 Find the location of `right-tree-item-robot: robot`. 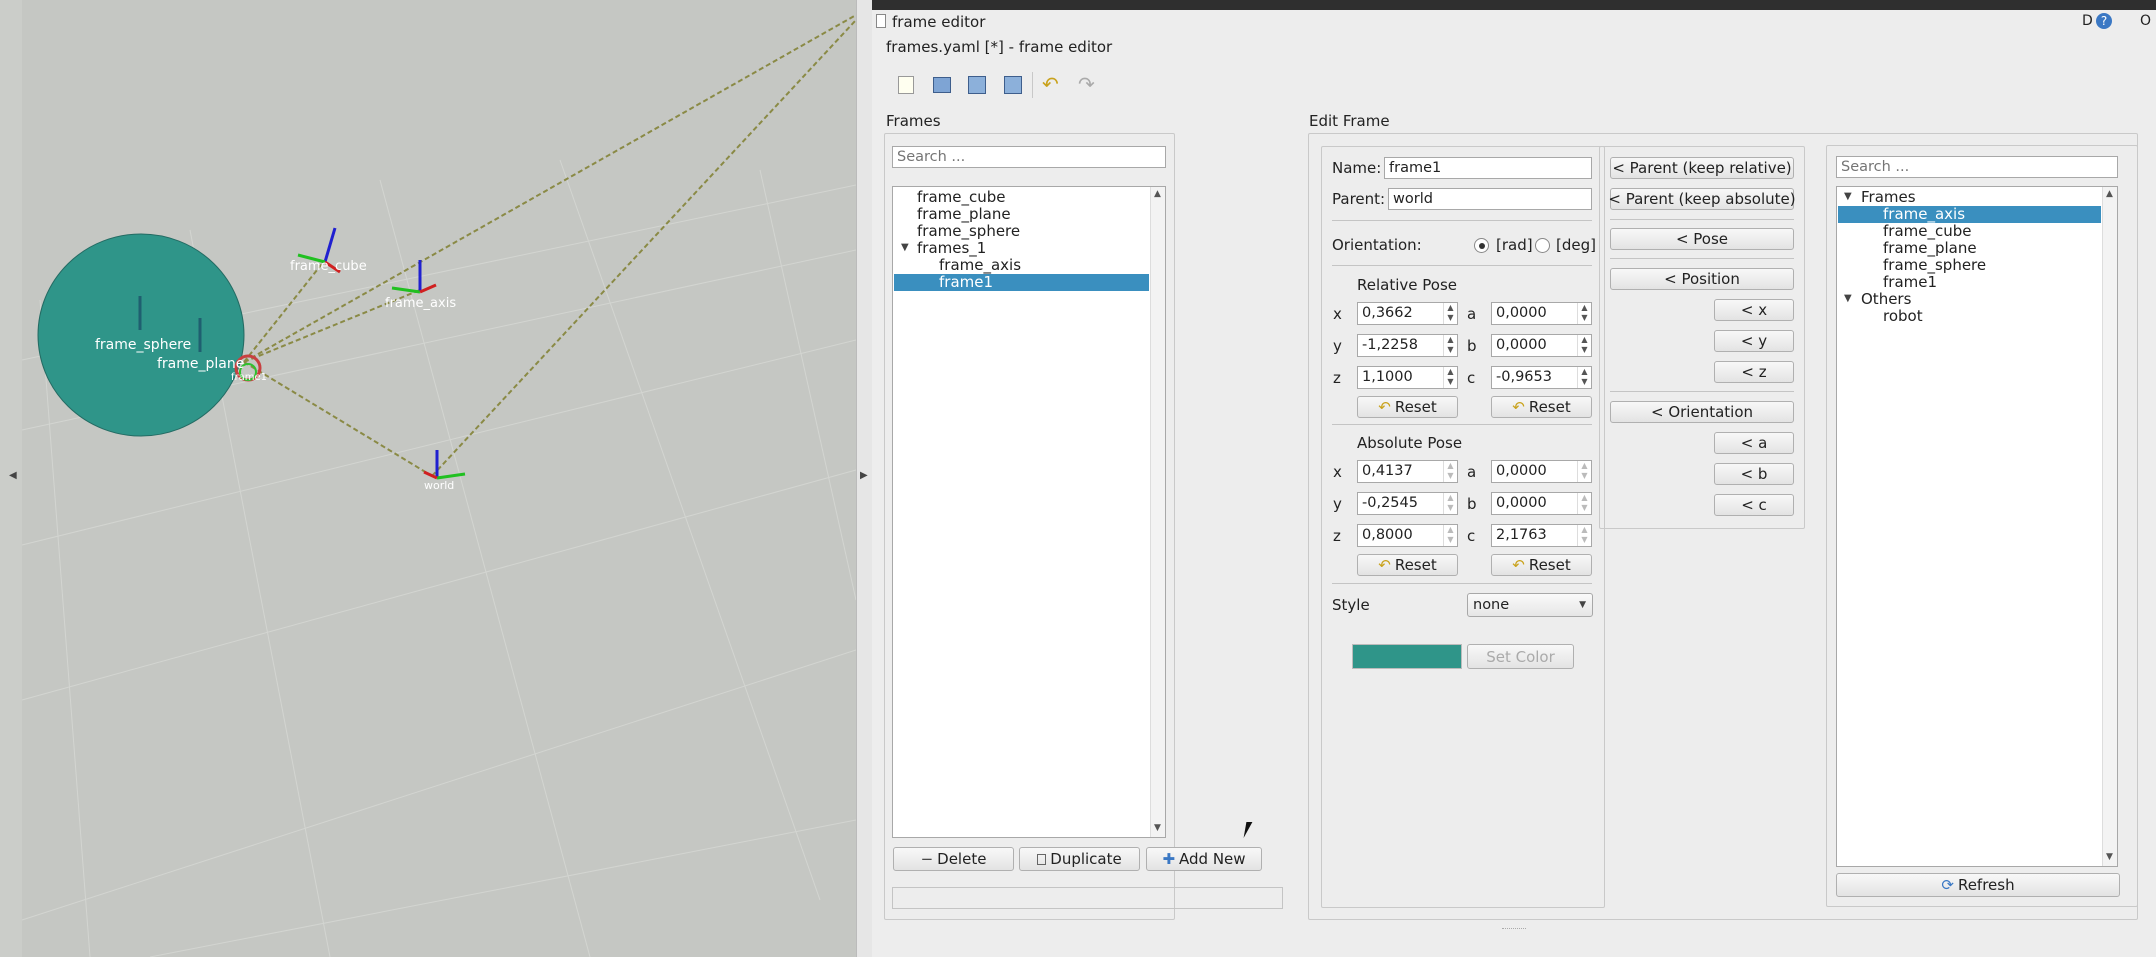

right-tree-item-robot: robot is located at coordinates (1903, 316).